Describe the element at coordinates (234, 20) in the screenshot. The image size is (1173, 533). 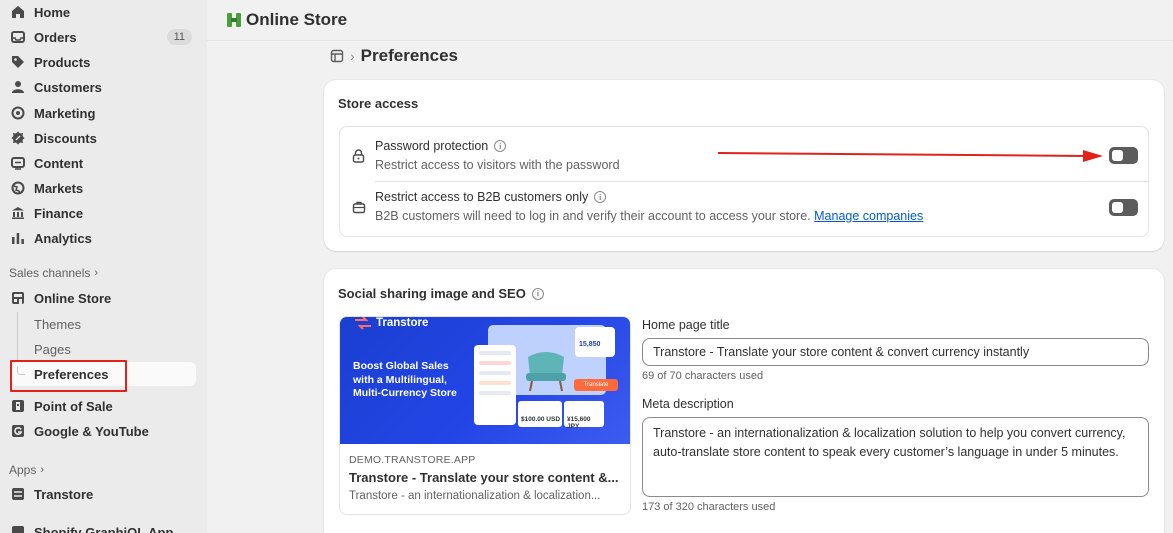
I see `online-store-icon` at that location.